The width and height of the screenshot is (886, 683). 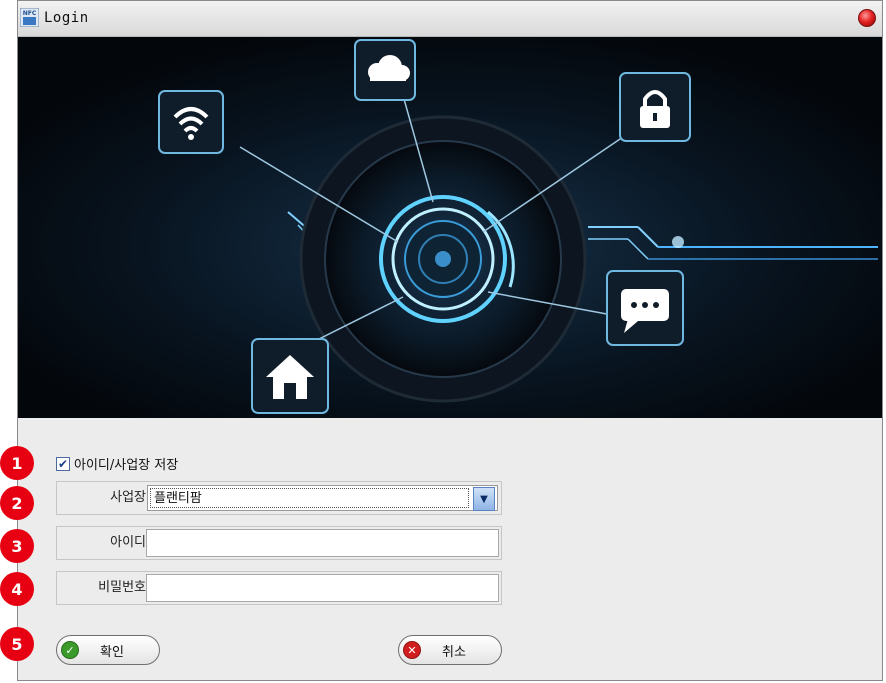 What do you see at coordinates (112, 652) in the screenshot?
I see `ok-button-label: 확인` at bounding box center [112, 652].